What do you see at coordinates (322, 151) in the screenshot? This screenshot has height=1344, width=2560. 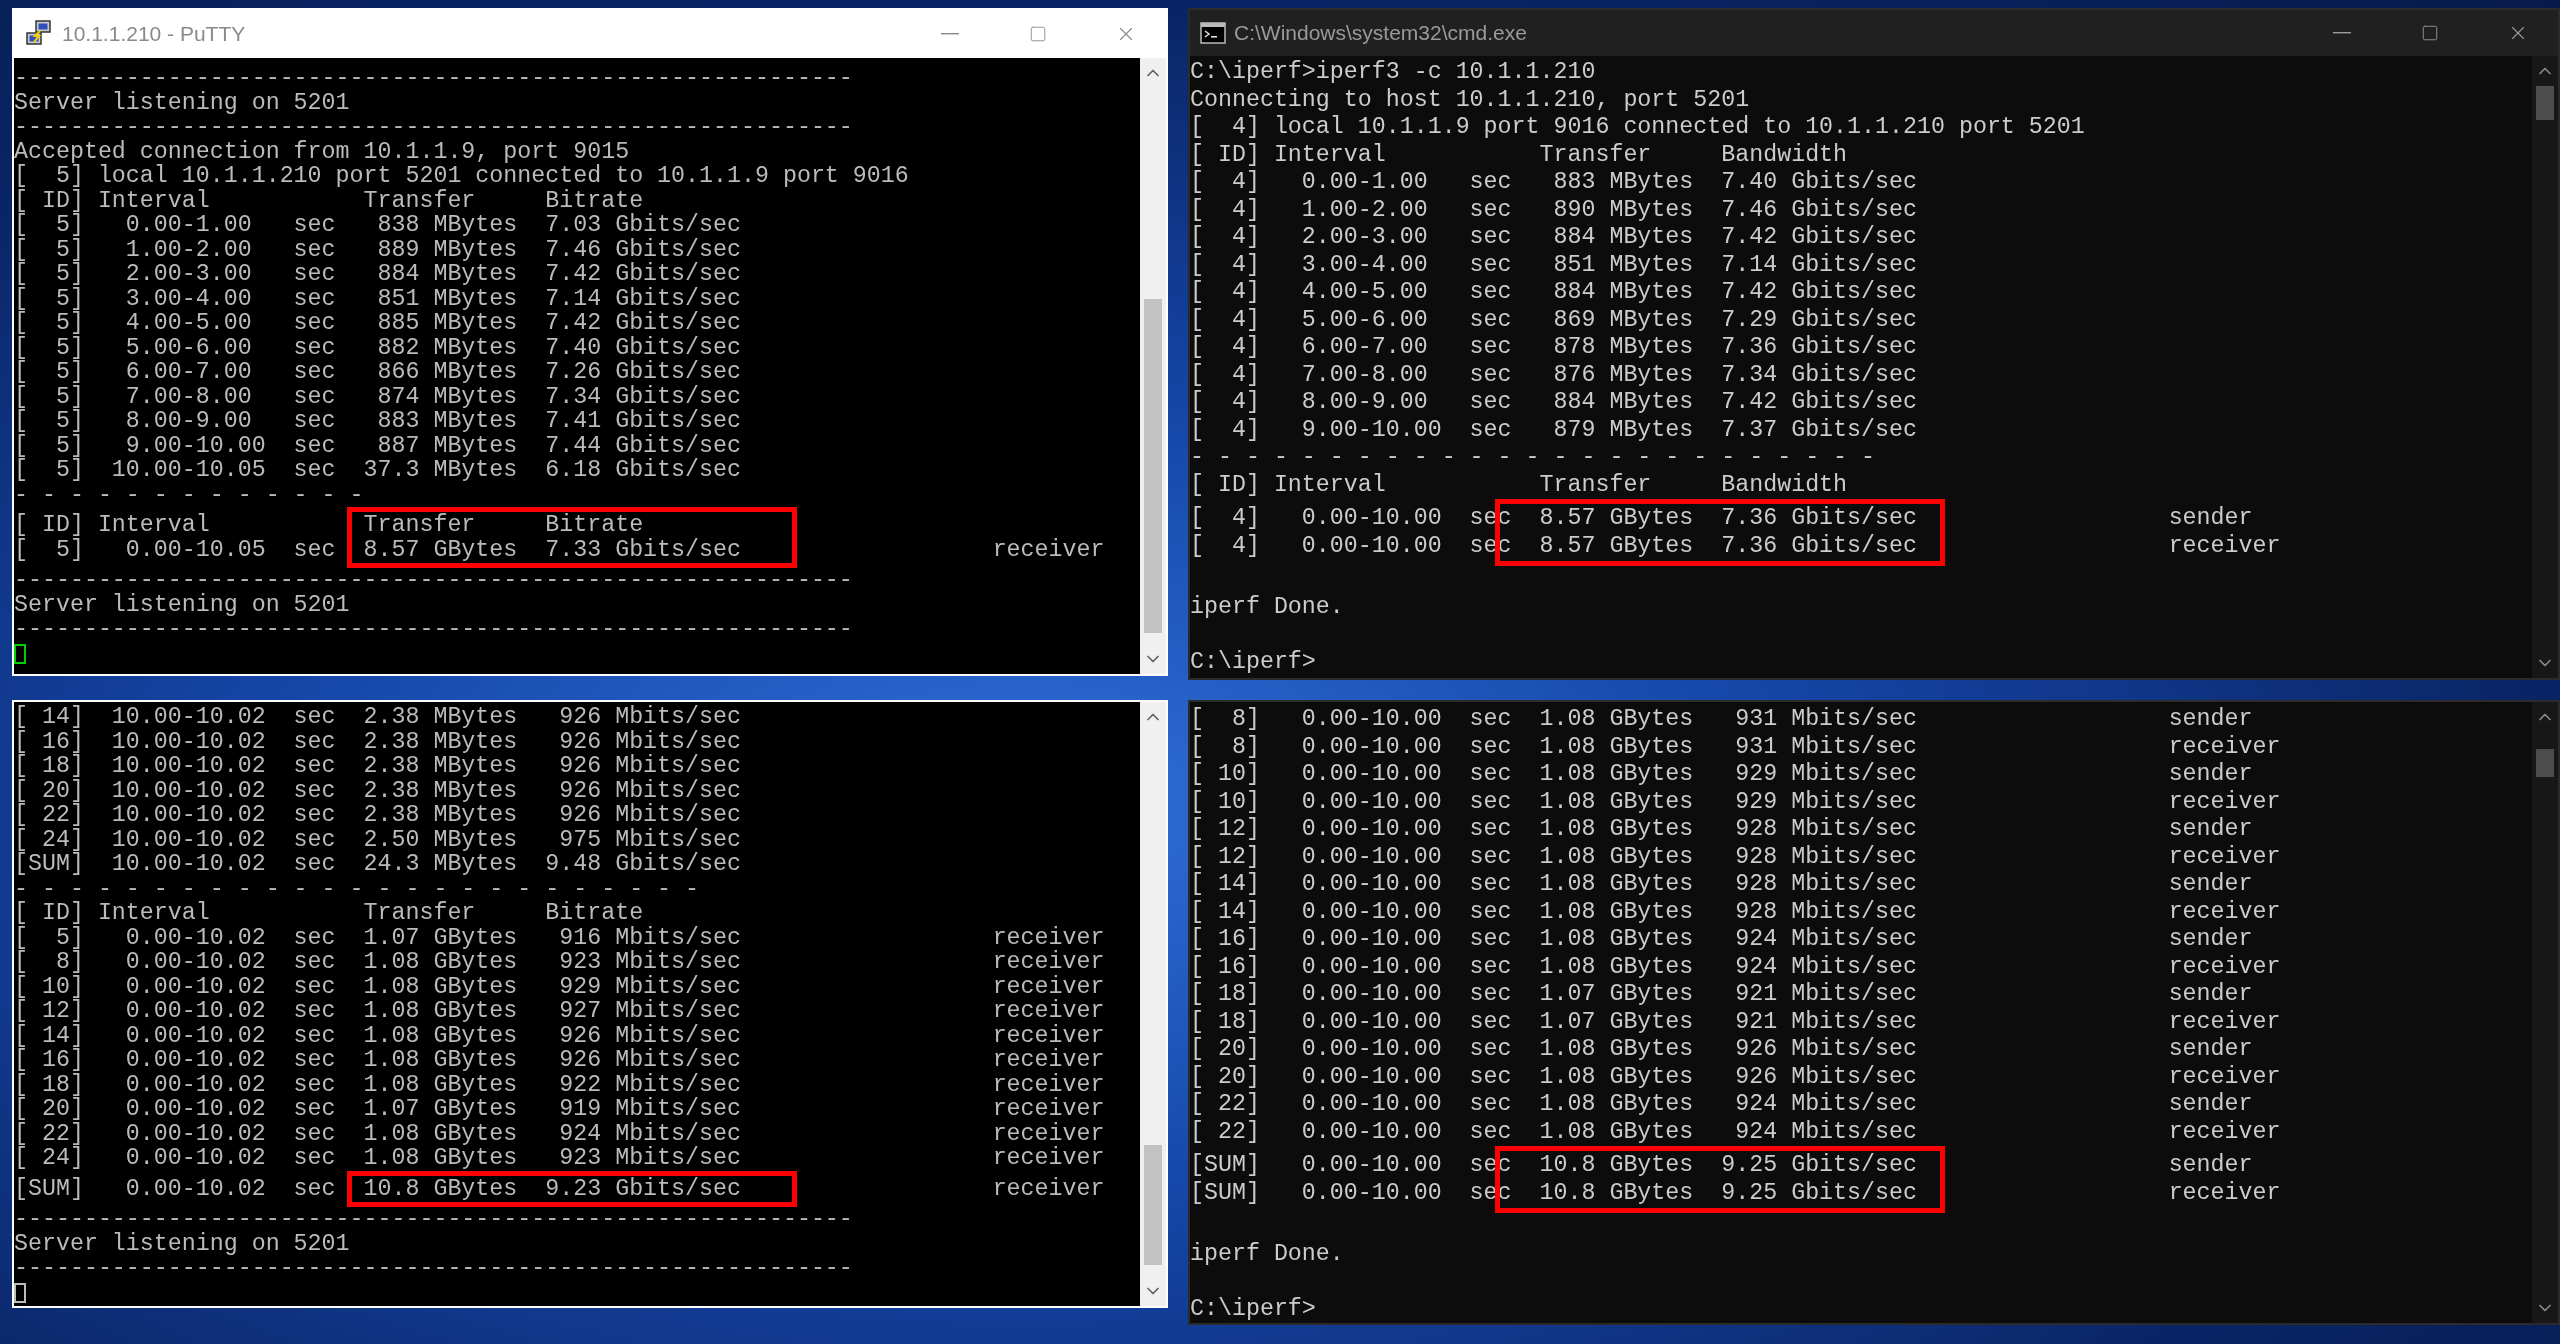 I see `terminal-line: Accepted connection from 10.1.1.9, port 9015` at bounding box center [322, 151].